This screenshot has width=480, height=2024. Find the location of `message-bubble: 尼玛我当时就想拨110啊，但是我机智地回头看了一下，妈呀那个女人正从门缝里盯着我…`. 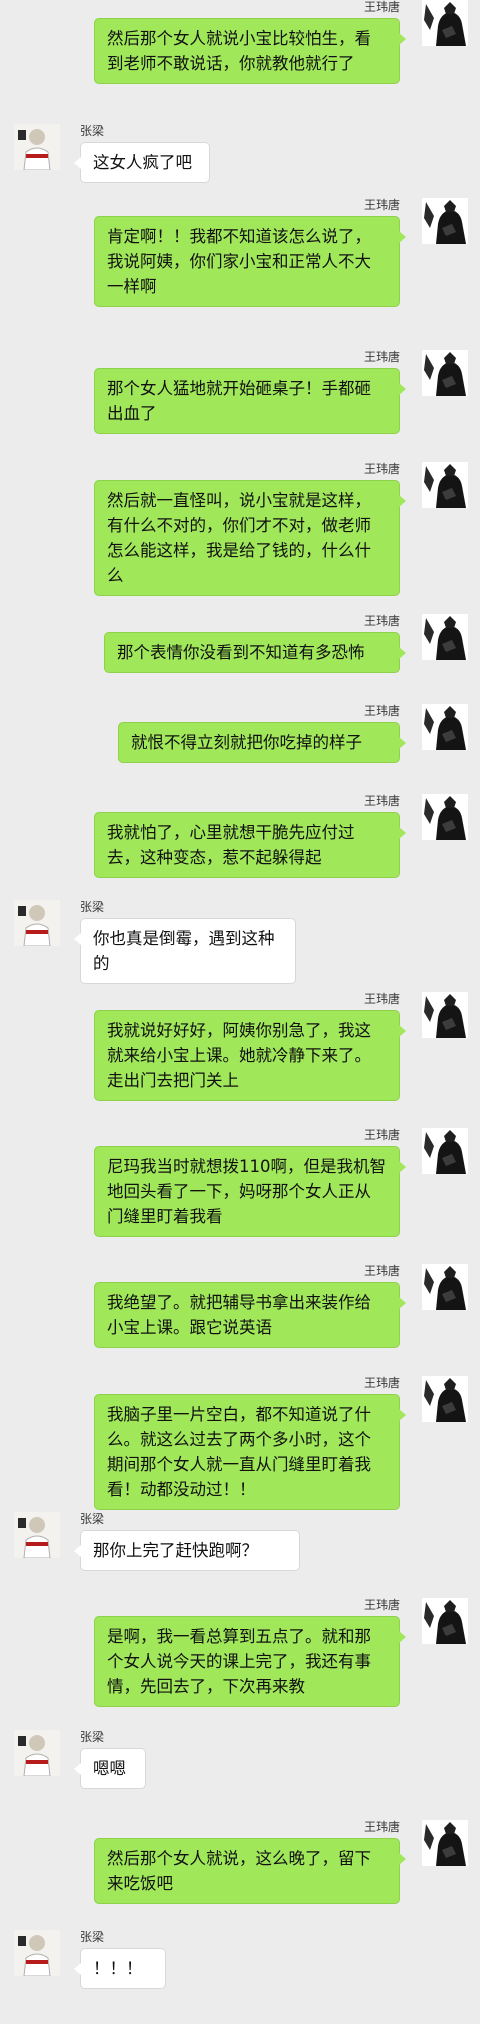

message-bubble: 尼玛我当时就想拨110啊，但是我机智地回头看了一下，妈呀那个女人正从门缝里盯着我… is located at coordinates (250, 1191).